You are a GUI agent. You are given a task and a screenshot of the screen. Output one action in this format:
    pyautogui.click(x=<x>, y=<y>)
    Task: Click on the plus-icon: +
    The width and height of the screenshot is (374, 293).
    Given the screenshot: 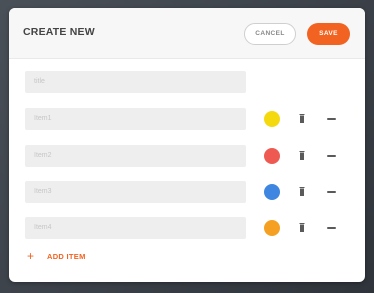 What is the action you would take?
    pyautogui.click(x=31, y=256)
    